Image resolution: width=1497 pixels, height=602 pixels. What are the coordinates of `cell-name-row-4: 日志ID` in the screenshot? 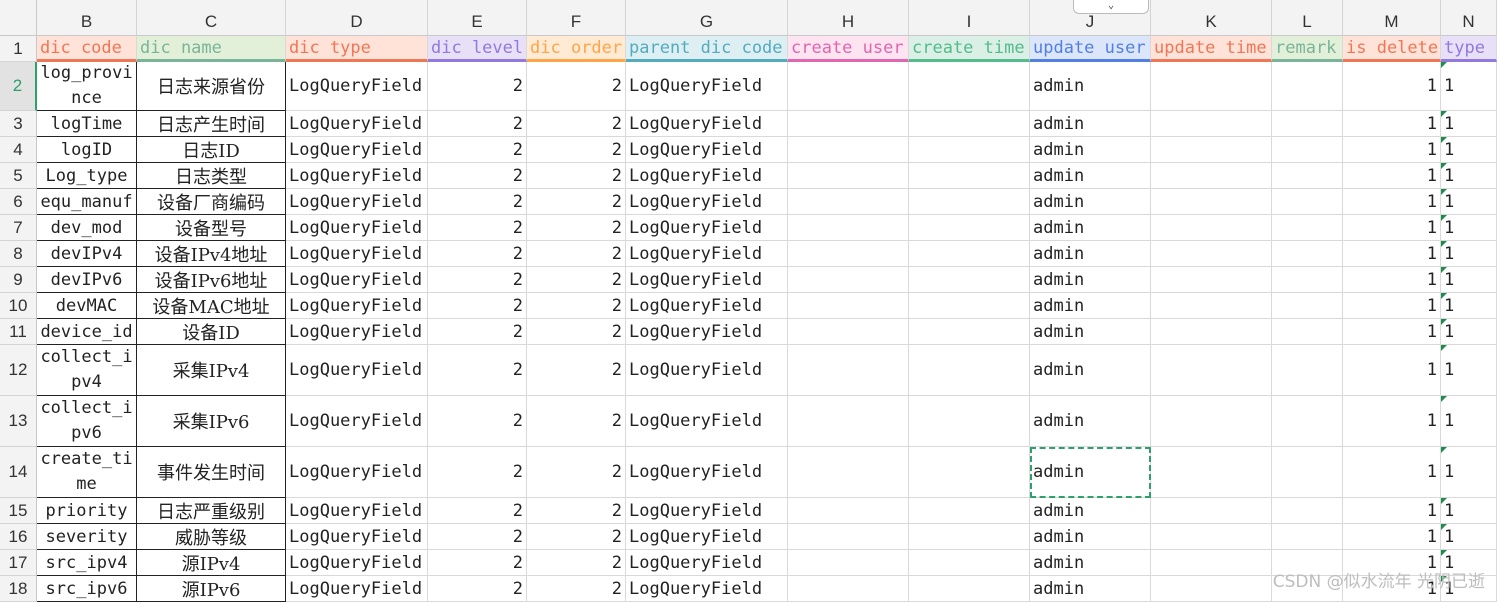 It's located at (211, 150).